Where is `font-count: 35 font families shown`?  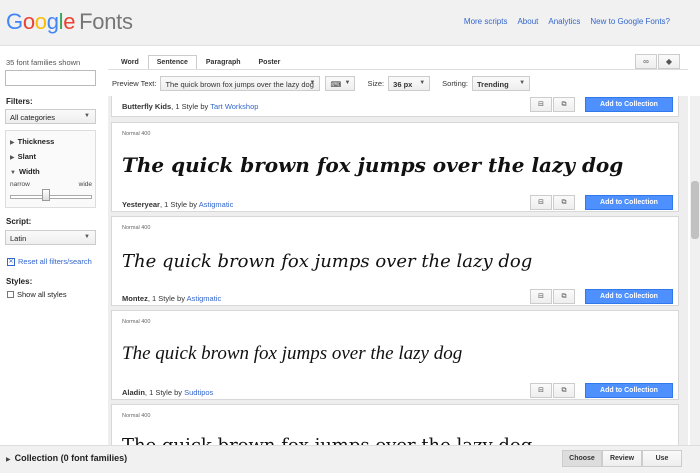 font-count: 35 font families shown is located at coordinates (43, 62).